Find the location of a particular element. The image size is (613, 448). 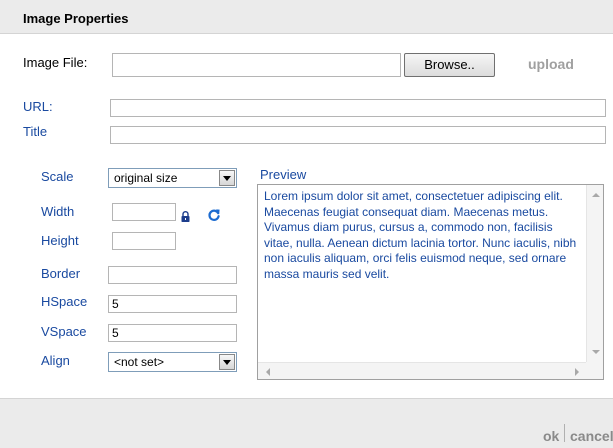

height-field is located at coordinates (144, 241).